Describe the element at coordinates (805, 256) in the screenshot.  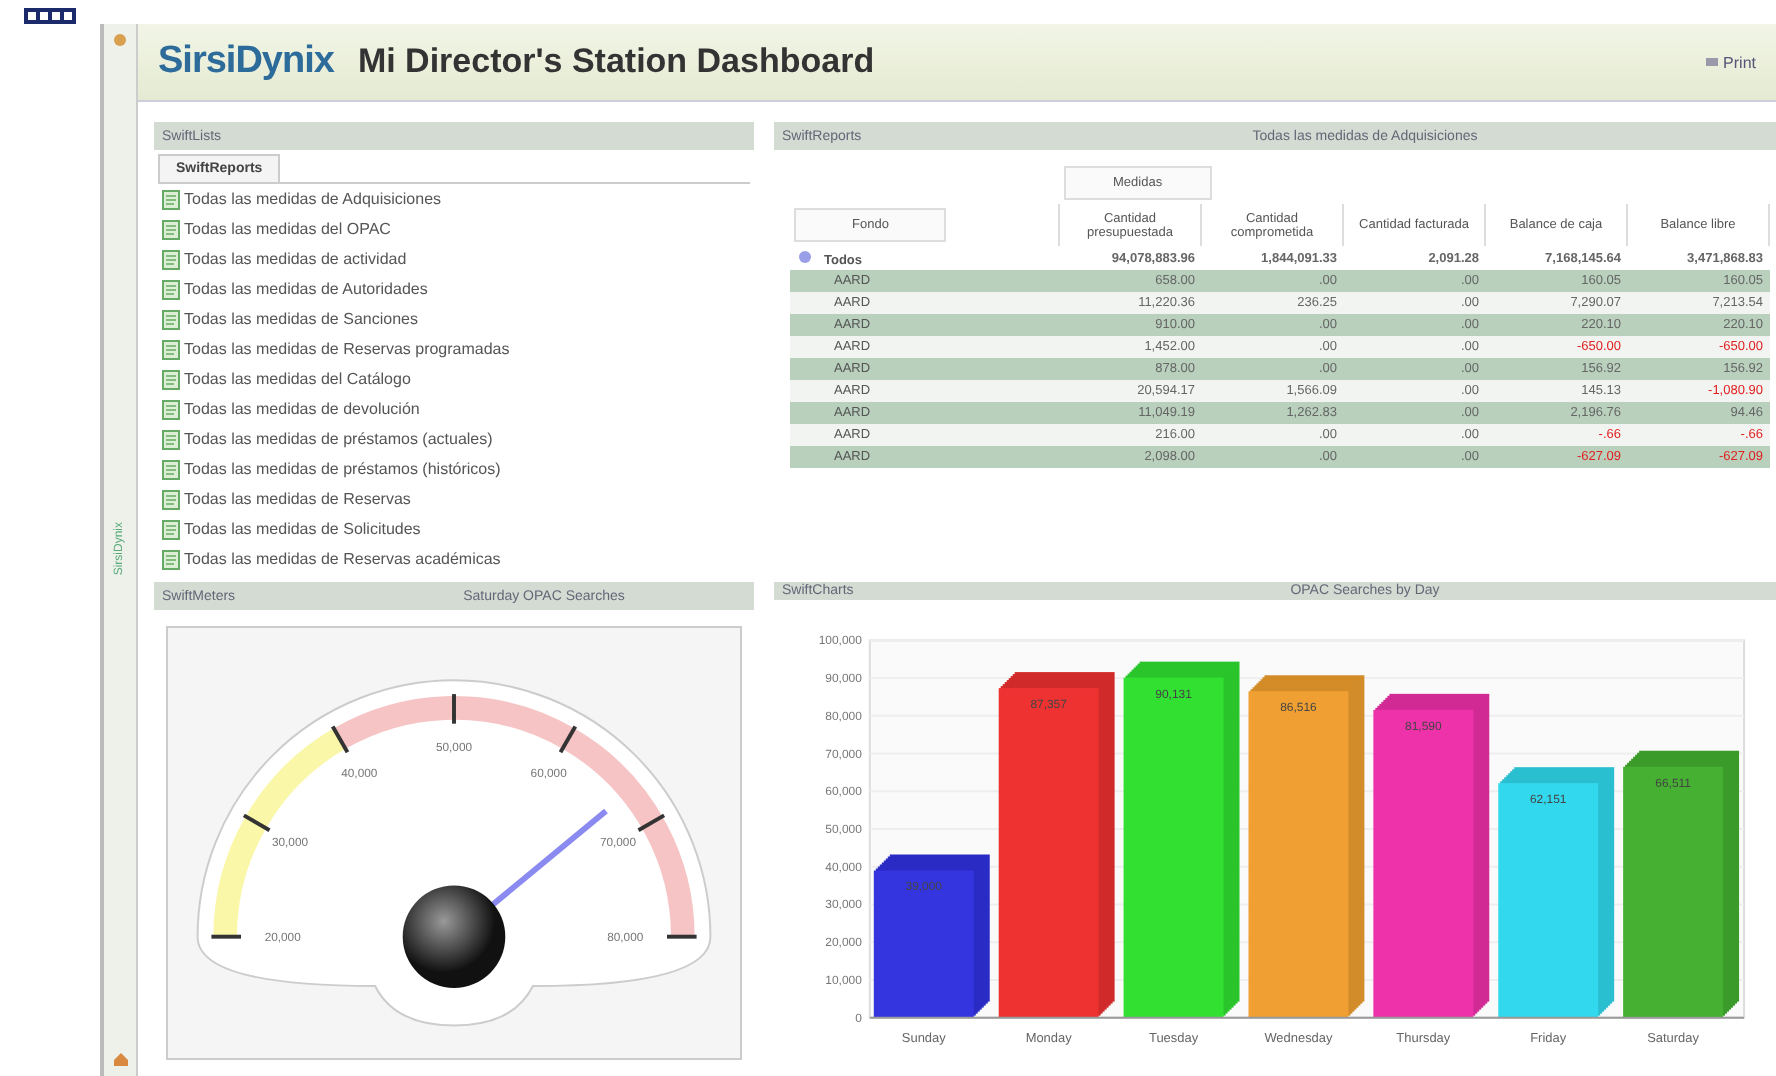
I see `expand-icon` at that location.